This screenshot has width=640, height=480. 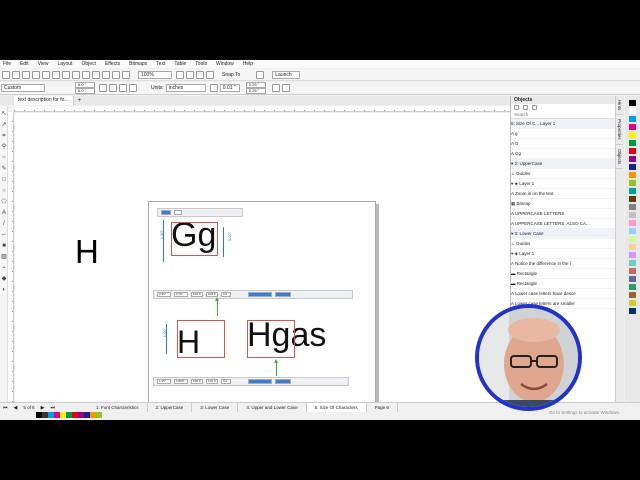 I want to click on cut-icon, so click(x=46, y=74).